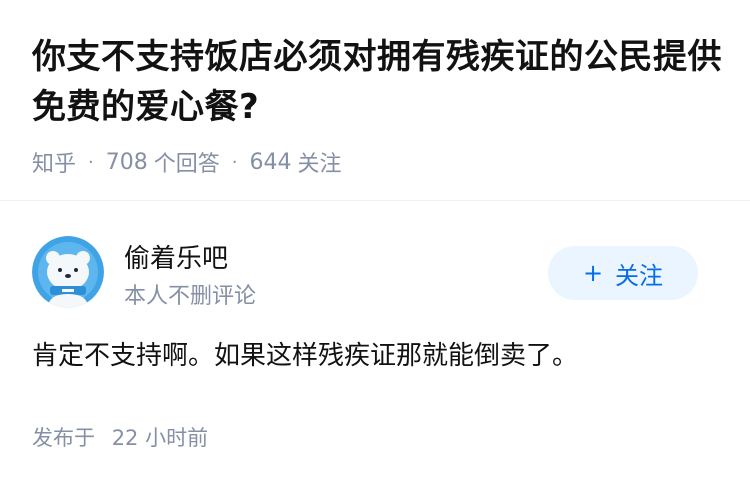 This screenshot has width=750, height=490. I want to click on divider, so click(375, 200).